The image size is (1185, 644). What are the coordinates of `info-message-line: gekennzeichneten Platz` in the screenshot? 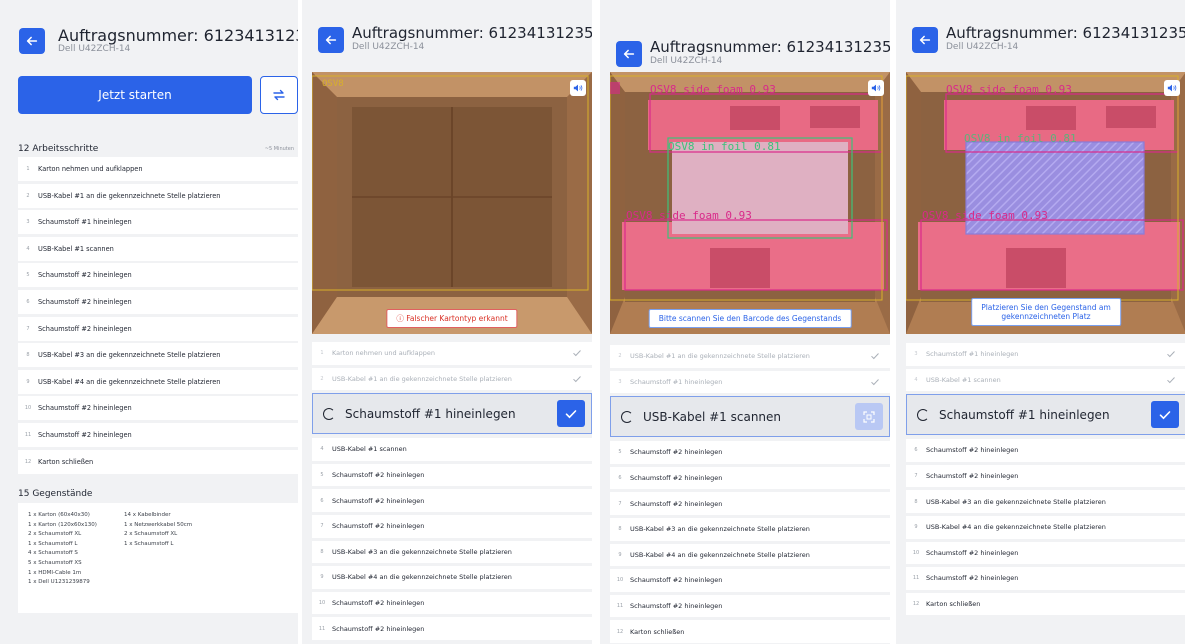 It's located at (1046, 316).